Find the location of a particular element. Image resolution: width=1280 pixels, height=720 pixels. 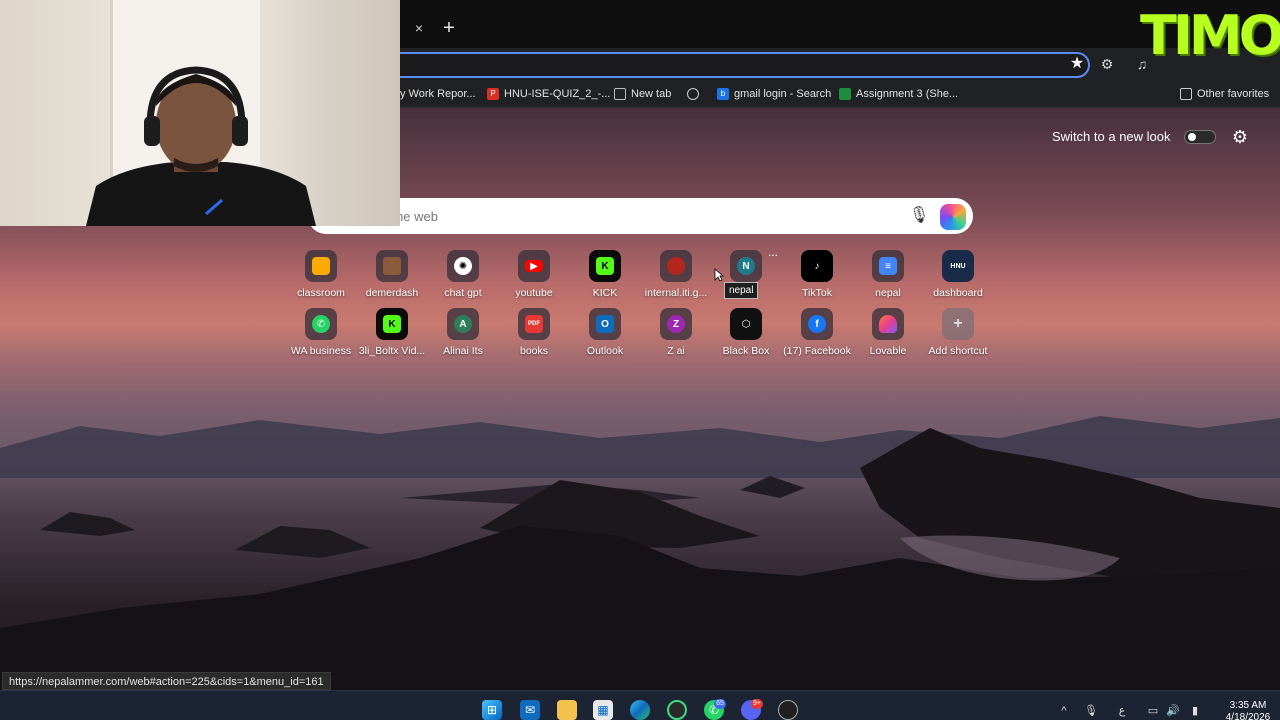

pdf-icon: P is located at coordinates (493, 94).